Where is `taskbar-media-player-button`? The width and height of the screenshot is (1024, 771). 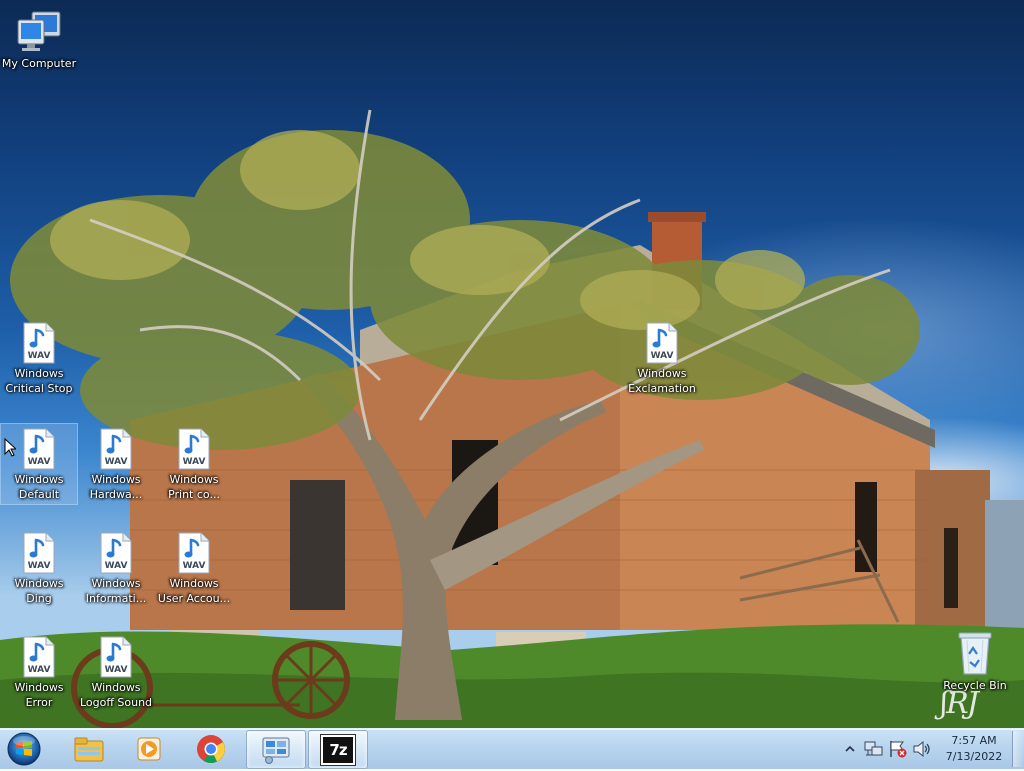 taskbar-media-player-button is located at coordinates (149, 748).